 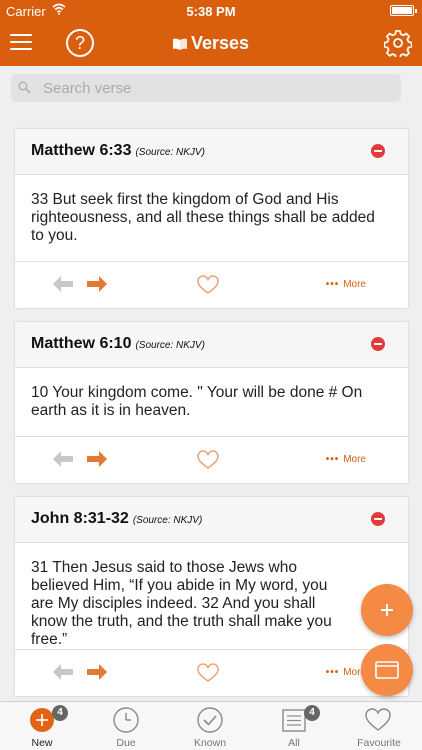 I want to click on folder-button, so click(x=387, y=670).